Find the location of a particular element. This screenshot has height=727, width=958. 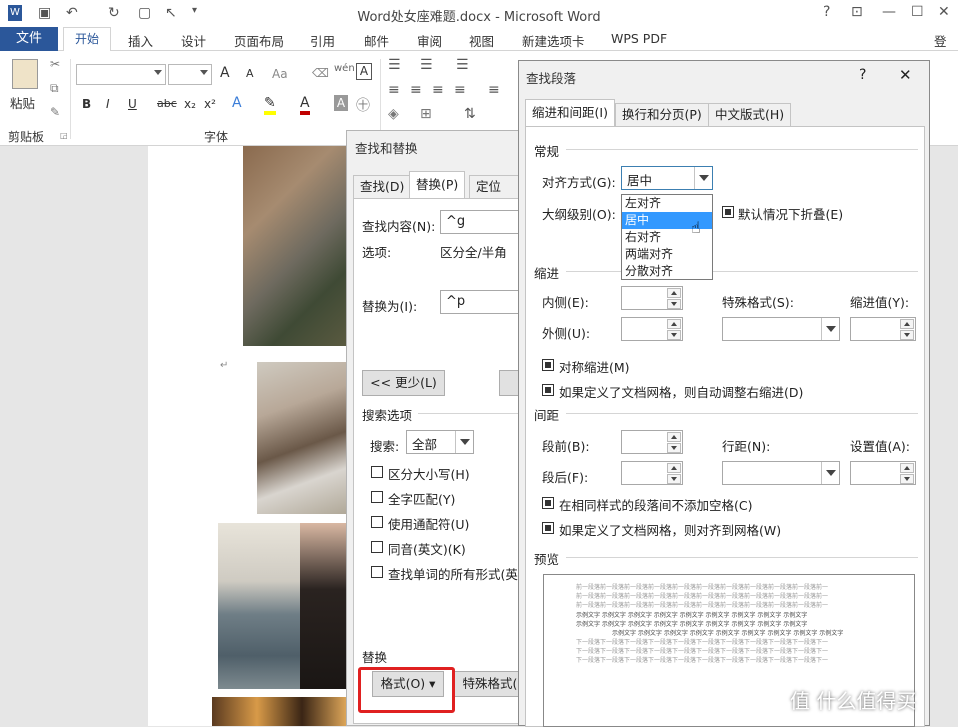

clear-format-icon: ⌫ is located at coordinates (320, 73).